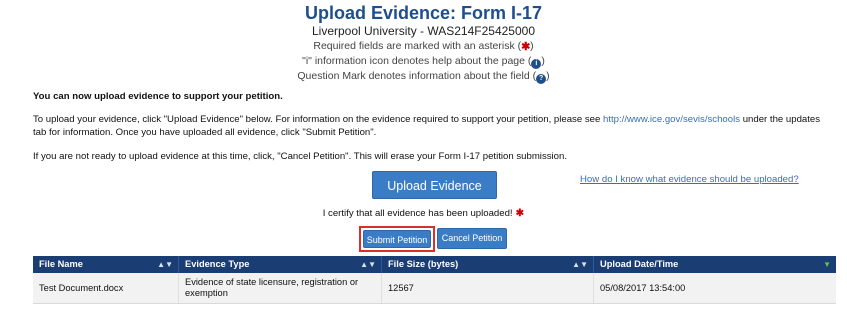 This screenshot has height=329, width=847. Describe the element at coordinates (217, 264) in the screenshot. I see `column-label: Evidence Type` at that location.